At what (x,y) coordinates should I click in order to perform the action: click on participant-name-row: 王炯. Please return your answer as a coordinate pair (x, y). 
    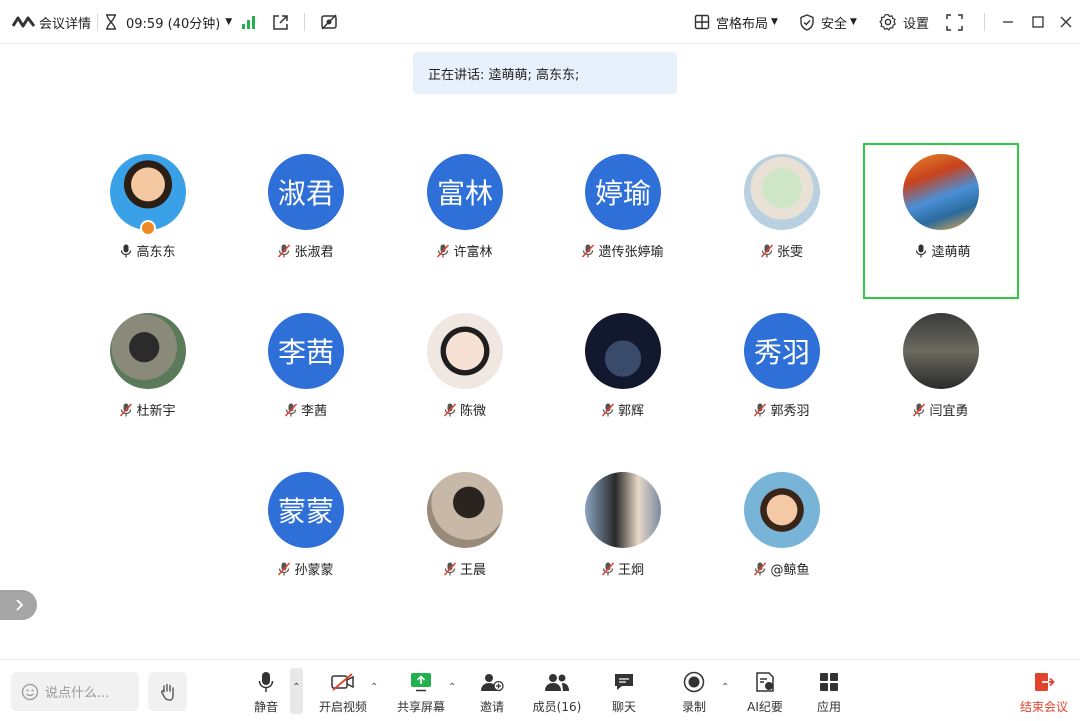
    Looking at the image, I should click on (623, 568).